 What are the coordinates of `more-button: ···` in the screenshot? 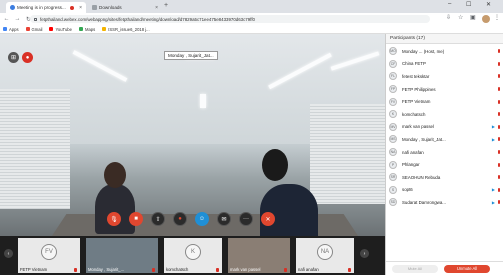 It's located at (246, 219).